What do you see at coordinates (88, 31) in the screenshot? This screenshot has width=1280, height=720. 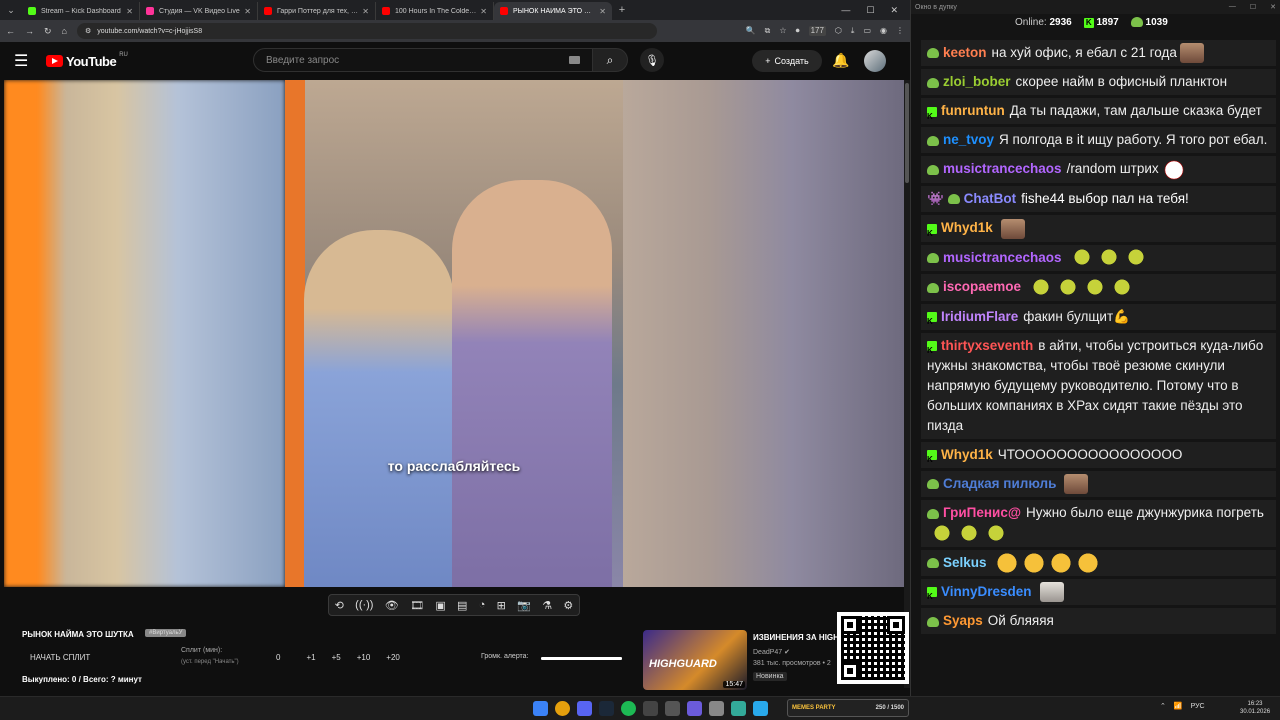 I see `site-info-icon: ⚙` at bounding box center [88, 31].